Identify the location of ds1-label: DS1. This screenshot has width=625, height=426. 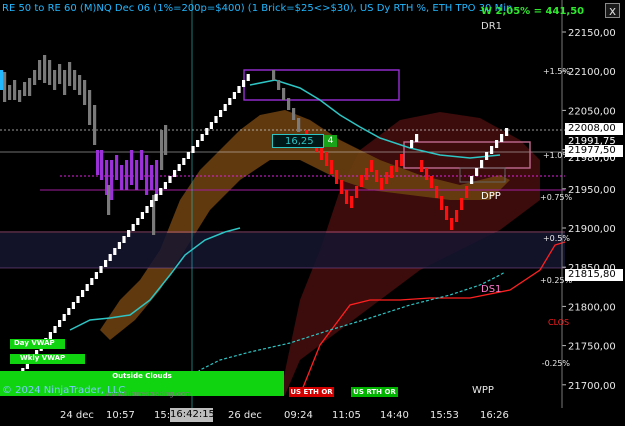
(491, 289).